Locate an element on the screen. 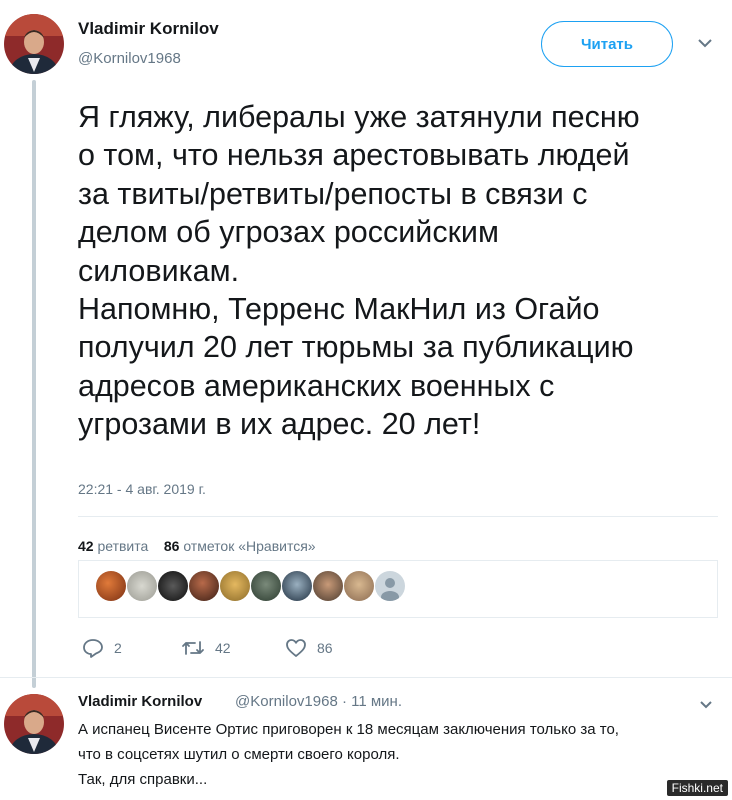 The height and width of the screenshot is (800, 732). reply-chevron-down-icon is located at coordinates (706, 705).